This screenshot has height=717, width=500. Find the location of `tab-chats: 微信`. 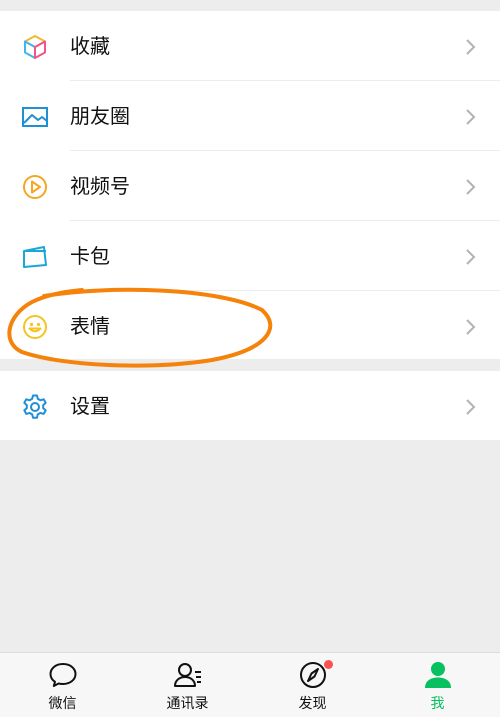

tab-chats: 微信 is located at coordinates (62, 685).